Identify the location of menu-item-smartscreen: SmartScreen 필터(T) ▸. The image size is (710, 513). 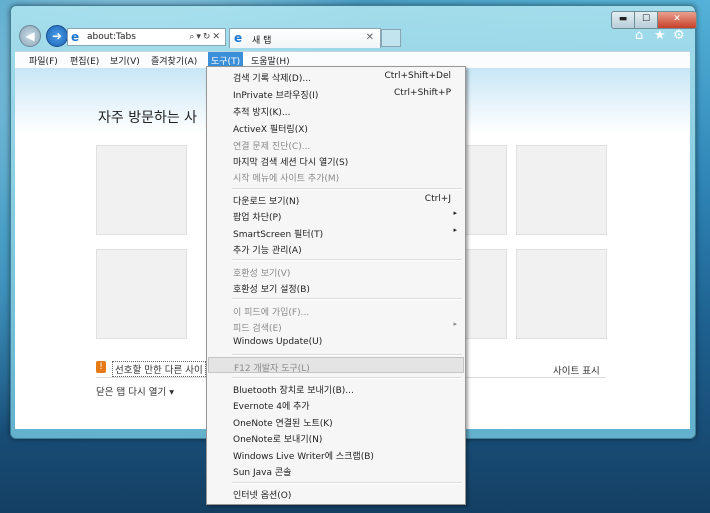
(336, 232).